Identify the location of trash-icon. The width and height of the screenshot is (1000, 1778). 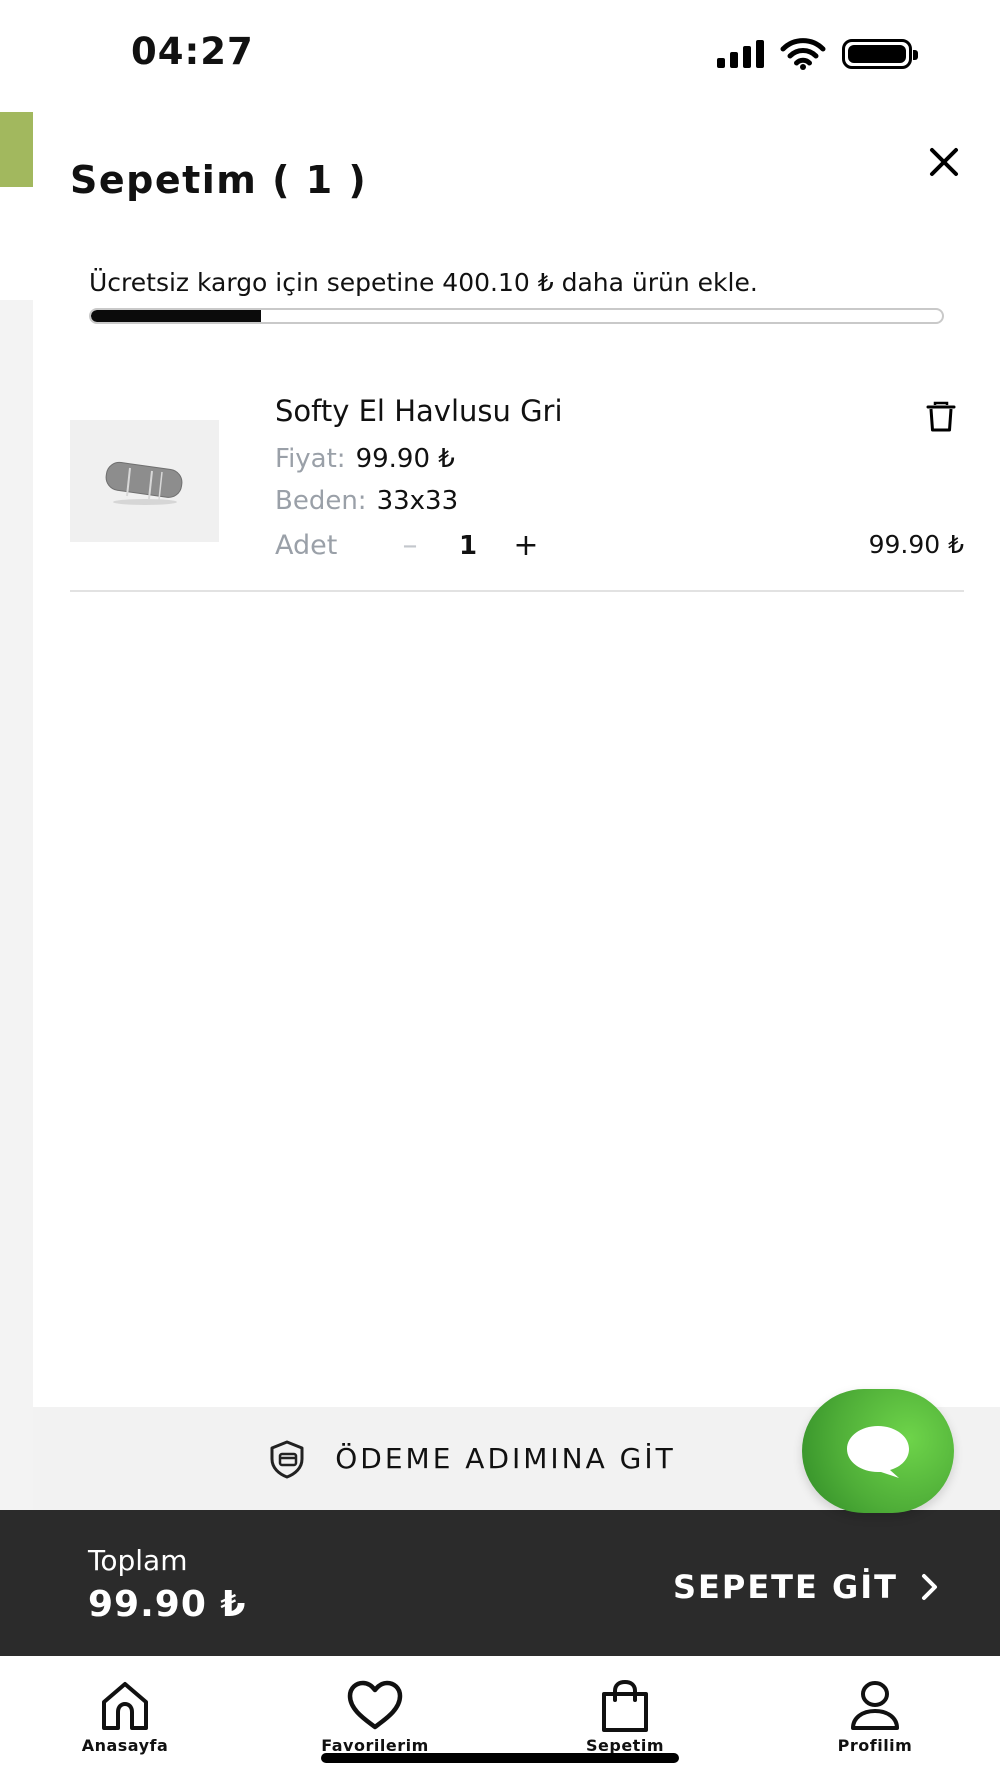
(941, 417).